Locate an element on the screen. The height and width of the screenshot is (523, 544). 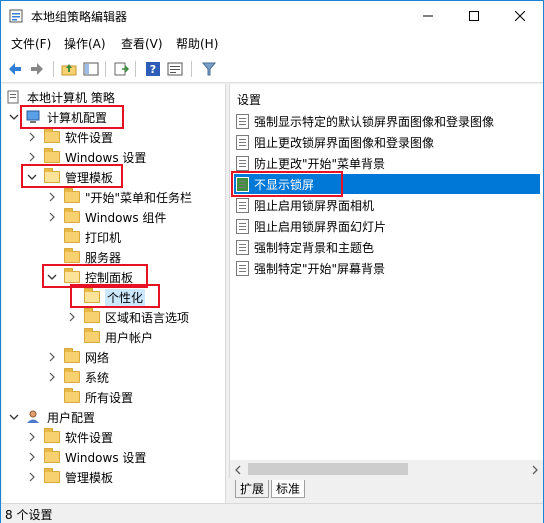
tree-item-admin-templates: 管理模板 is located at coordinates (69, 177).